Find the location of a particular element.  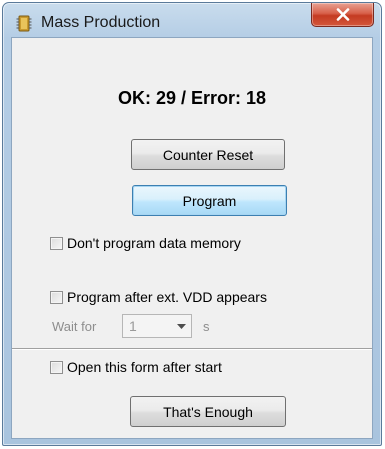

program-after-vdd-option: Program after ext. VDD appears is located at coordinates (158, 297).